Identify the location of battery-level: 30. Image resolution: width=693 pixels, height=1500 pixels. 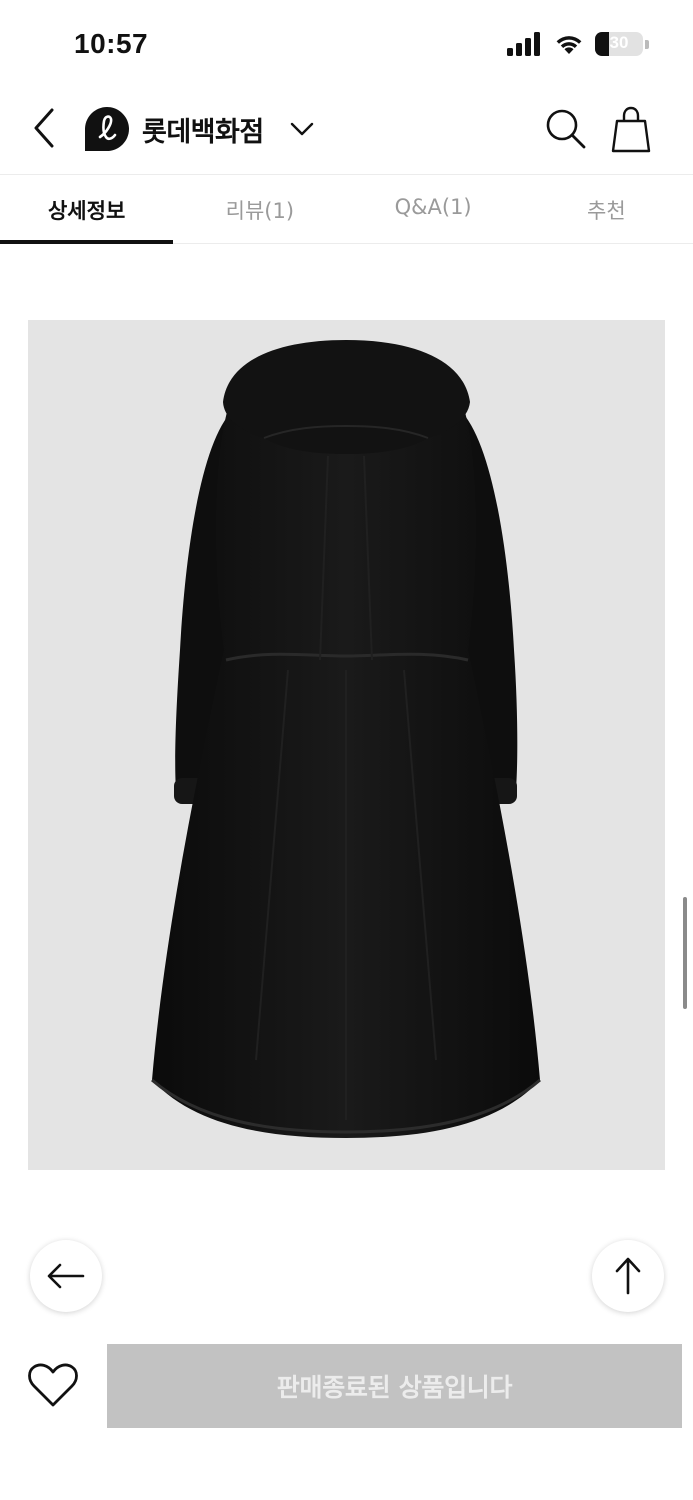
(619, 42).